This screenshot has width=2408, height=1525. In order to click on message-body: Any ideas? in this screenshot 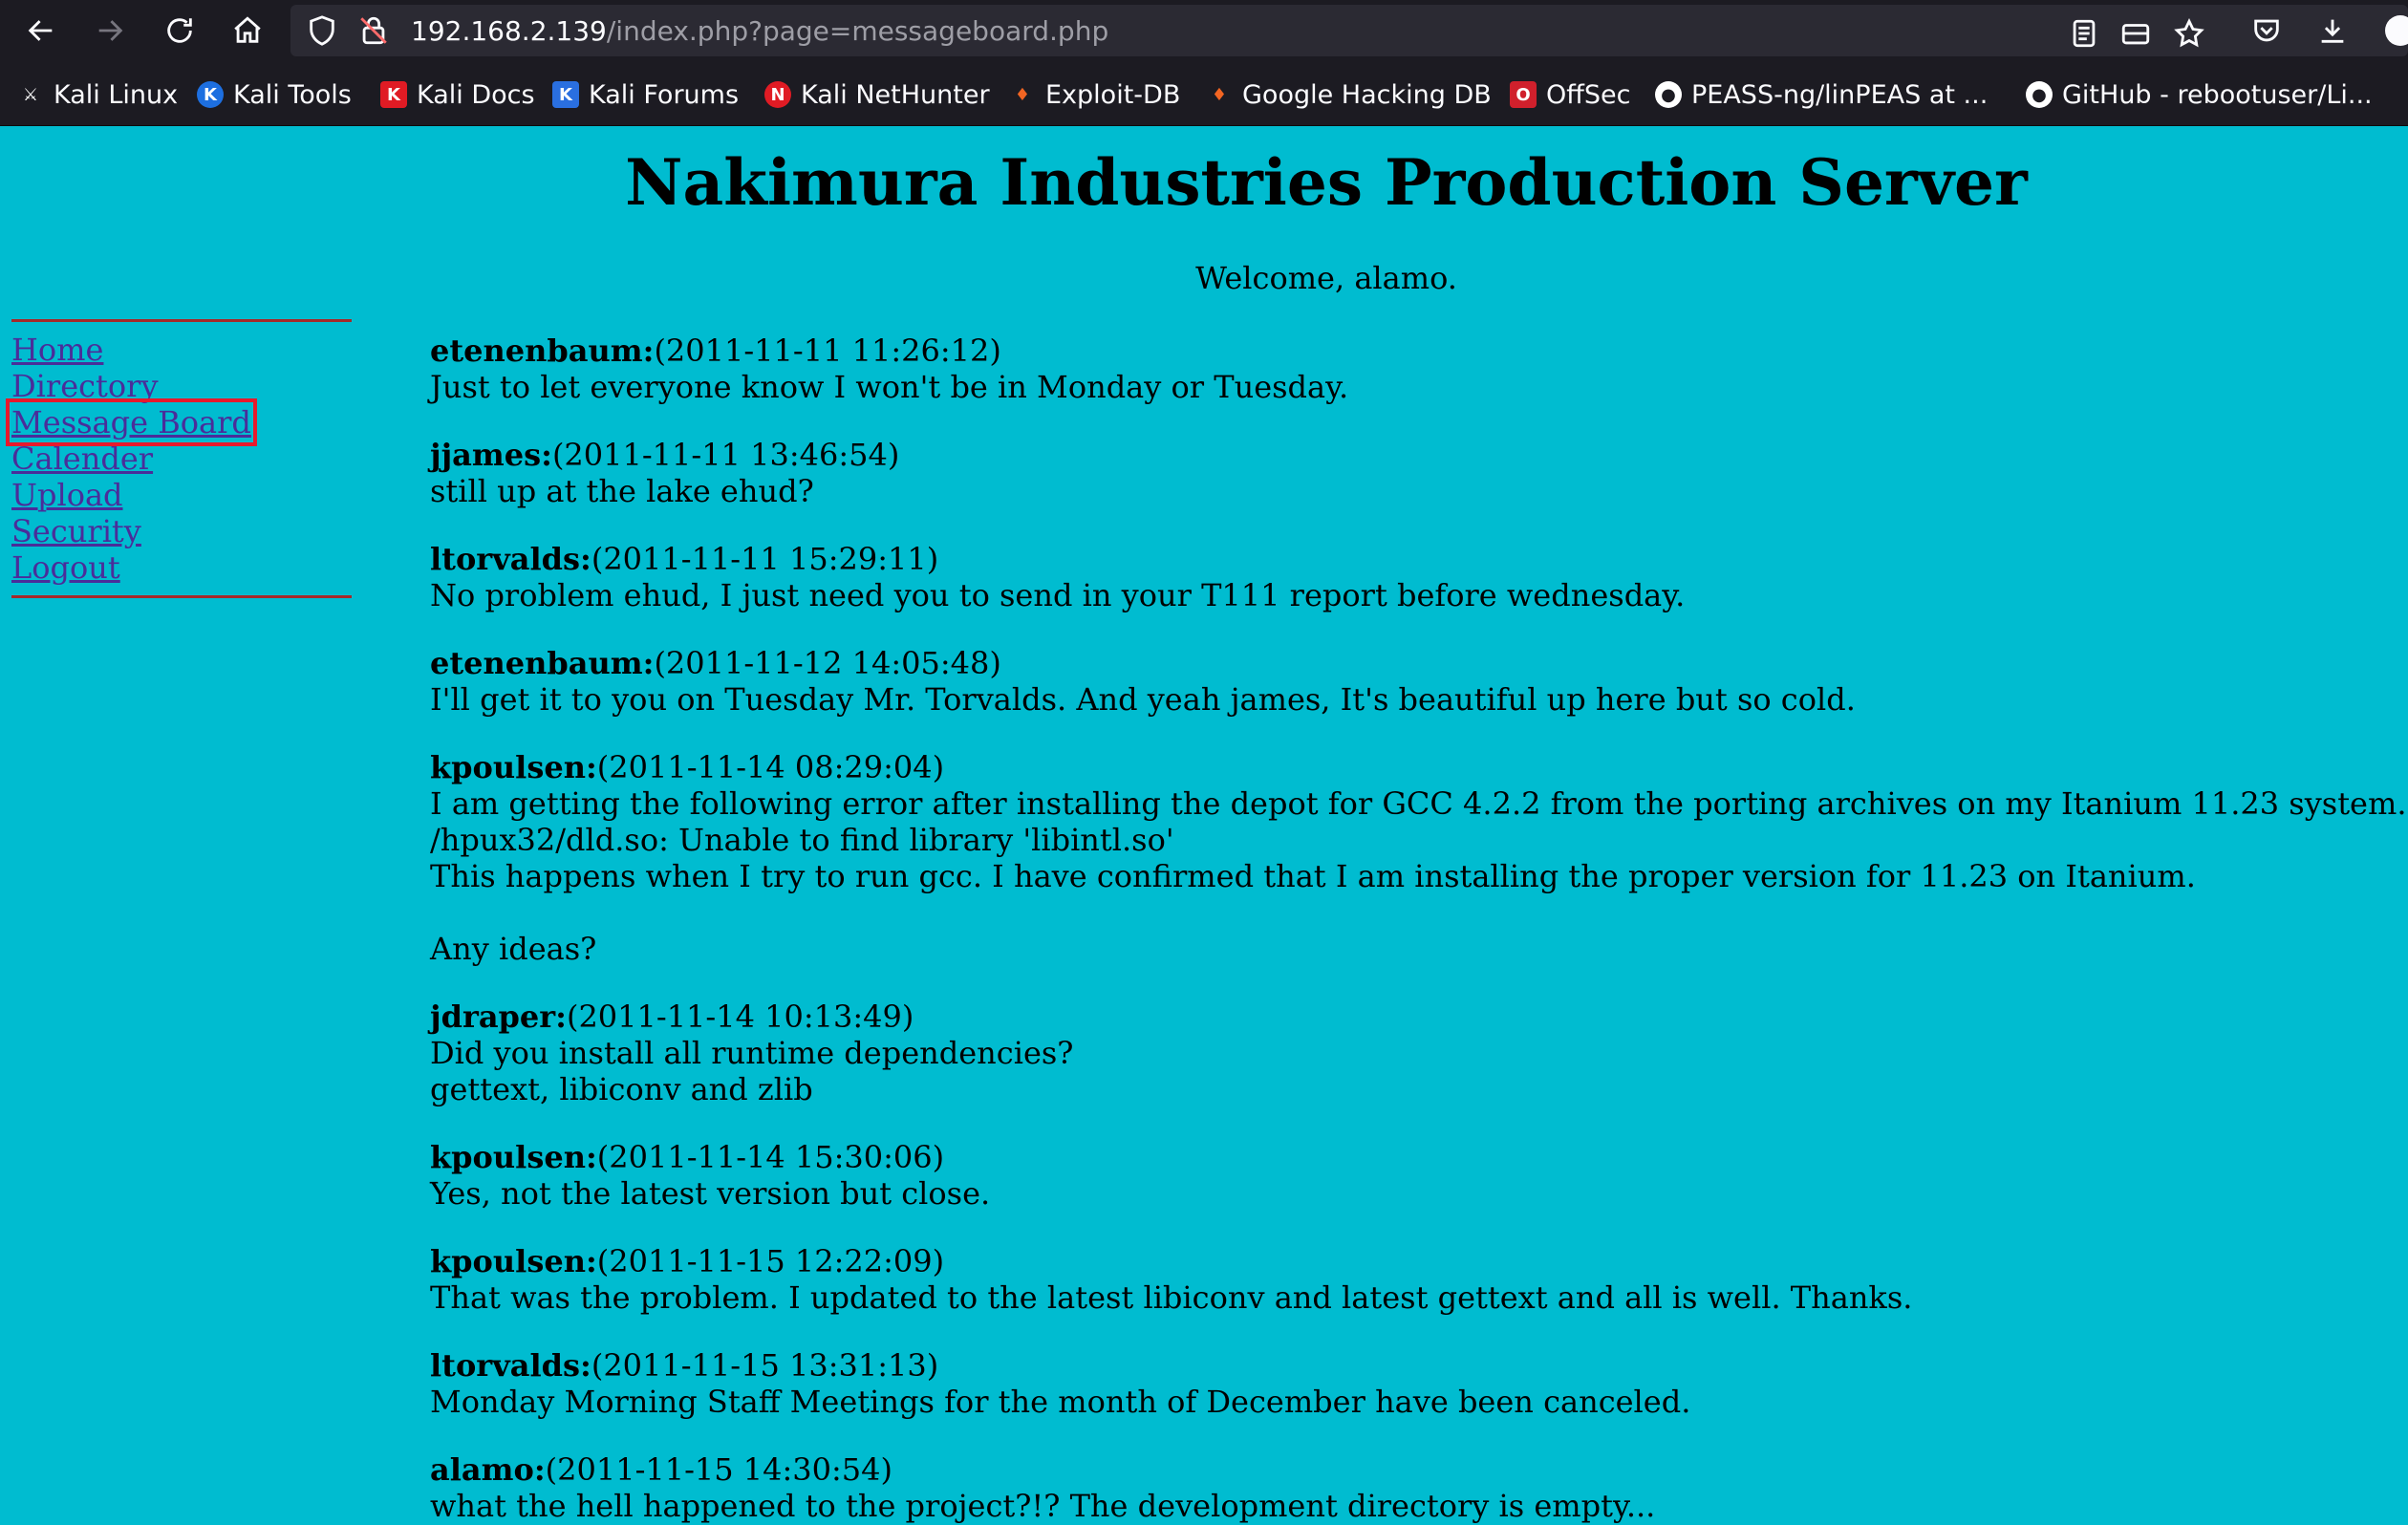, I will do `click(513, 949)`.